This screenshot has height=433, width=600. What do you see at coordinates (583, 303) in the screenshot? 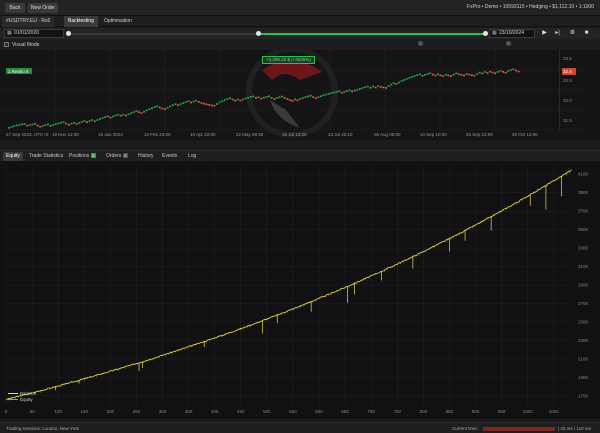
I see `y-tick-label: 2700` at bounding box center [583, 303].